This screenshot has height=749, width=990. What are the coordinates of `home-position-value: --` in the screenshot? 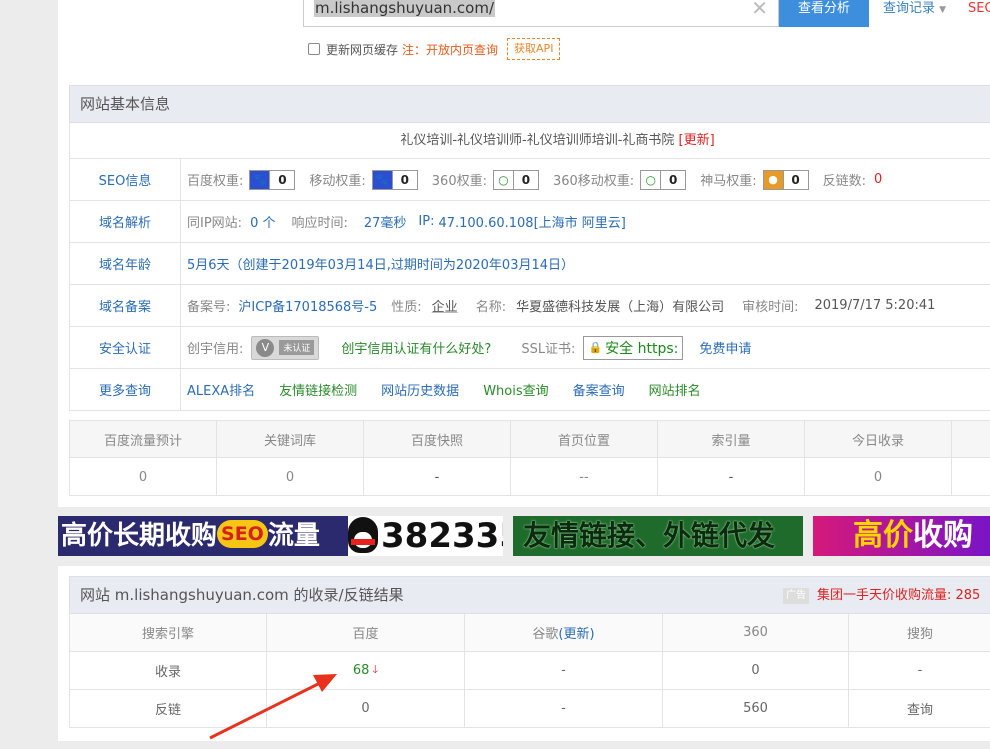 It's located at (584, 477).